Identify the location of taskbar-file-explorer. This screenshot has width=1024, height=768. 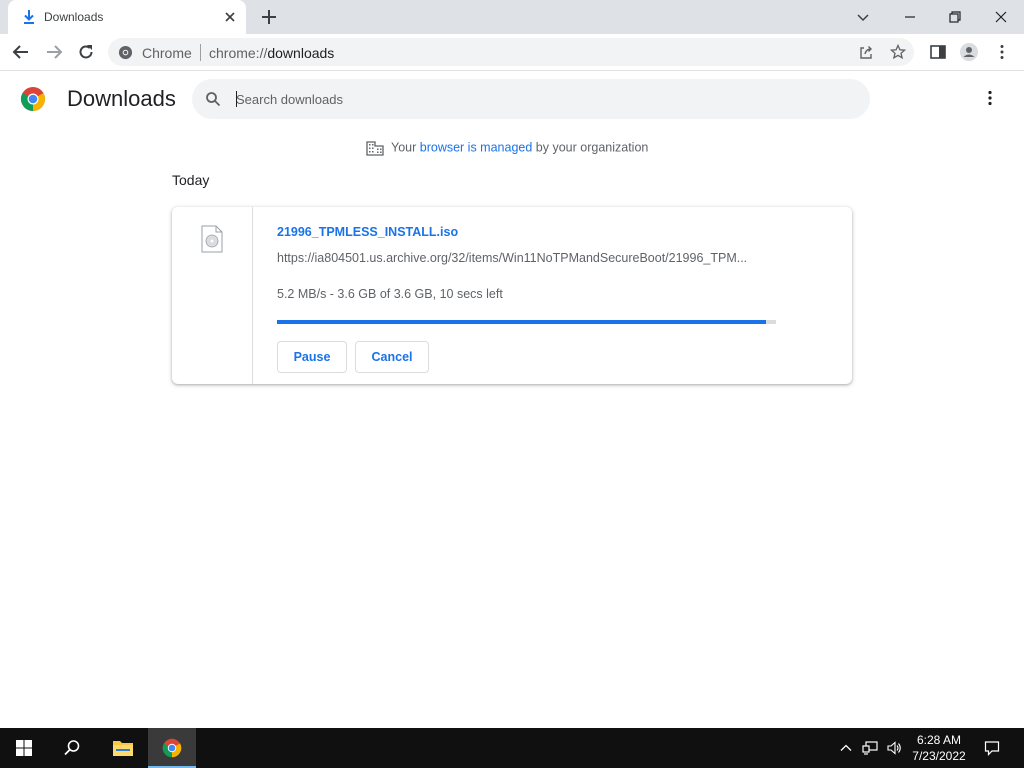
(122, 748).